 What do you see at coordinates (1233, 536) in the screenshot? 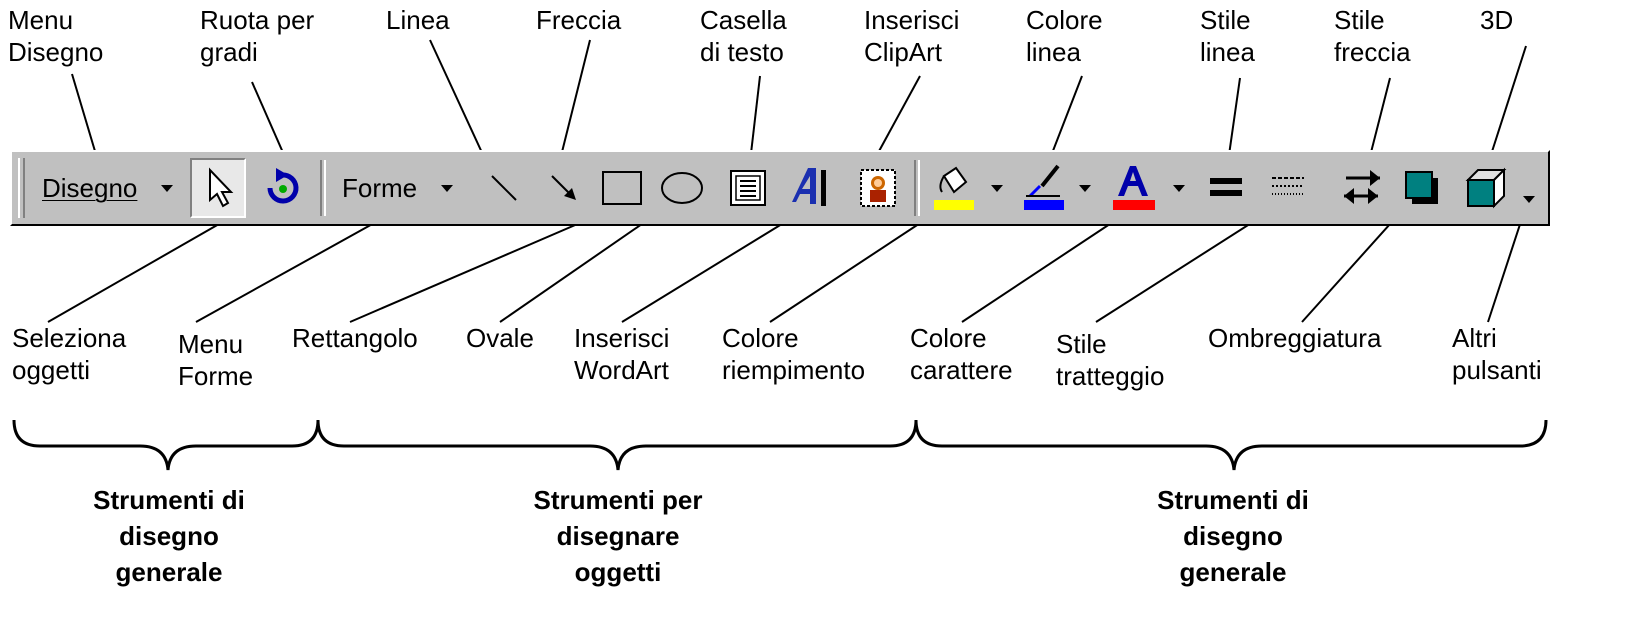
I see `group-label-strumenti-generale-right: Strumenti di disegno generale` at bounding box center [1233, 536].